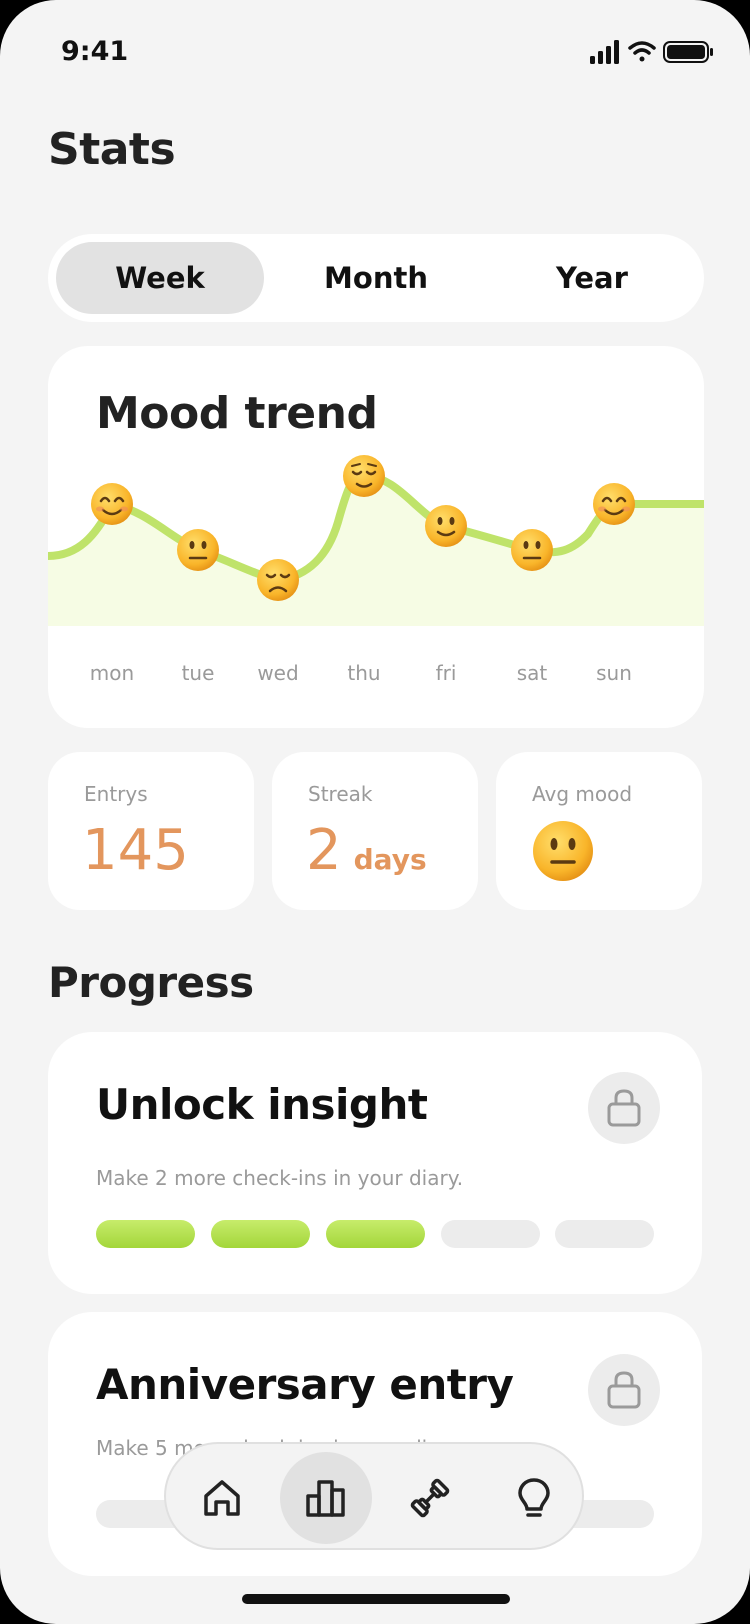  What do you see at coordinates (262, 1104) in the screenshot?
I see `progress-card-title: Unlock insight` at bounding box center [262, 1104].